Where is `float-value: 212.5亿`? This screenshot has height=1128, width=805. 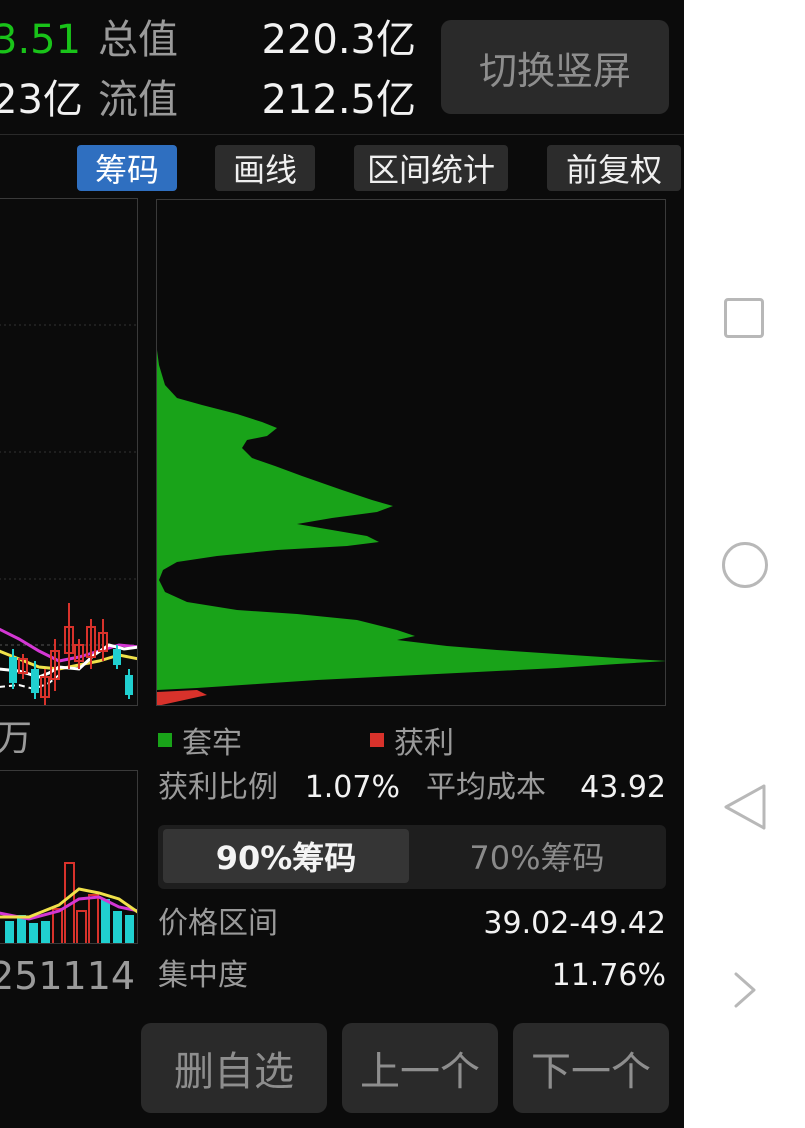
float-value: 212.5亿 is located at coordinates (338, 100).